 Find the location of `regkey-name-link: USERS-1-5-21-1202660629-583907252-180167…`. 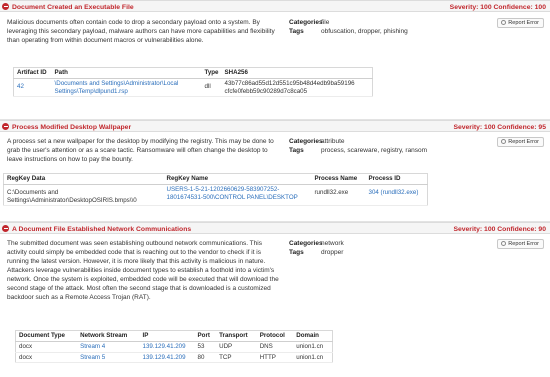

regkey-name-link: USERS-1-5-21-1202660629-583907252-180167… is located at coordinates (237, 195).